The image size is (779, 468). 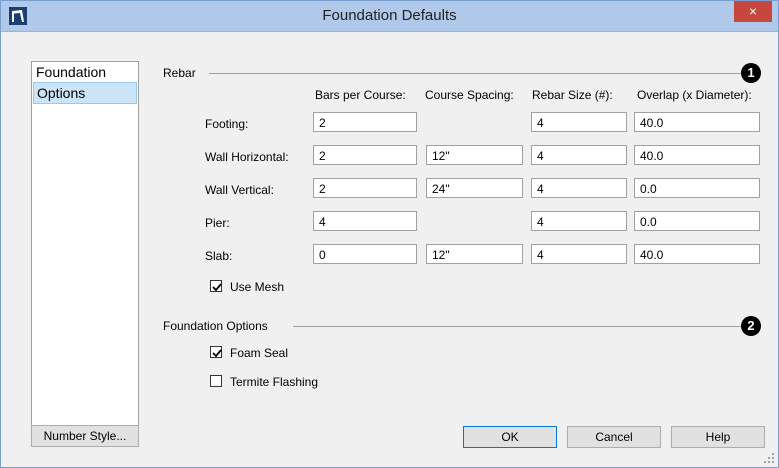 I want to click on slab-spacing-input: 12", so click(x=474, y=254).